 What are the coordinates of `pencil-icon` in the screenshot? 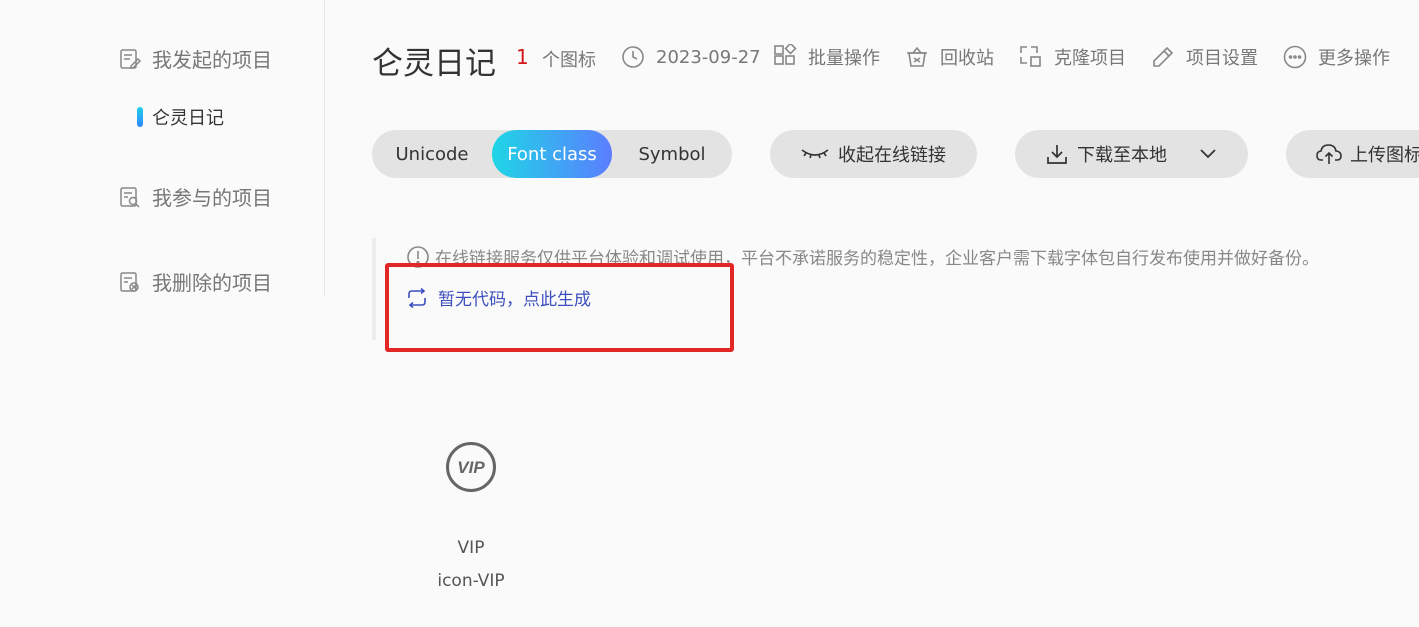 It's located at (1163, 57).